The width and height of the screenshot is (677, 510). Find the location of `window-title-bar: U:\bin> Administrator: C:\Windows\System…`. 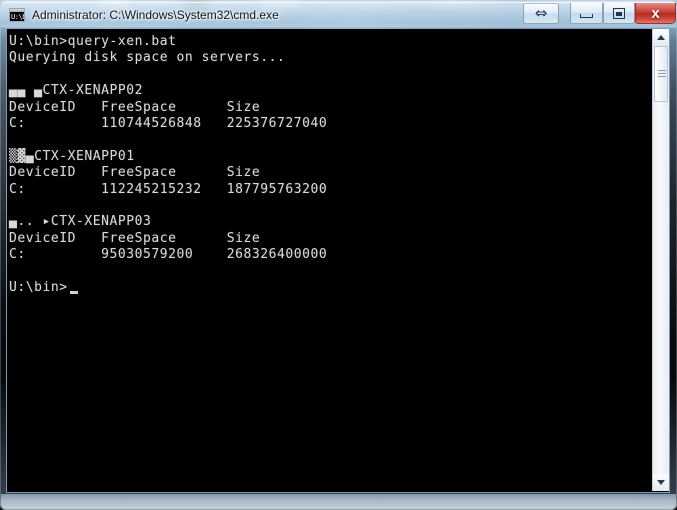

window-title-bar: U:\bin> Administrator: C:\Windows\System… is located at coordinates (338, 14).